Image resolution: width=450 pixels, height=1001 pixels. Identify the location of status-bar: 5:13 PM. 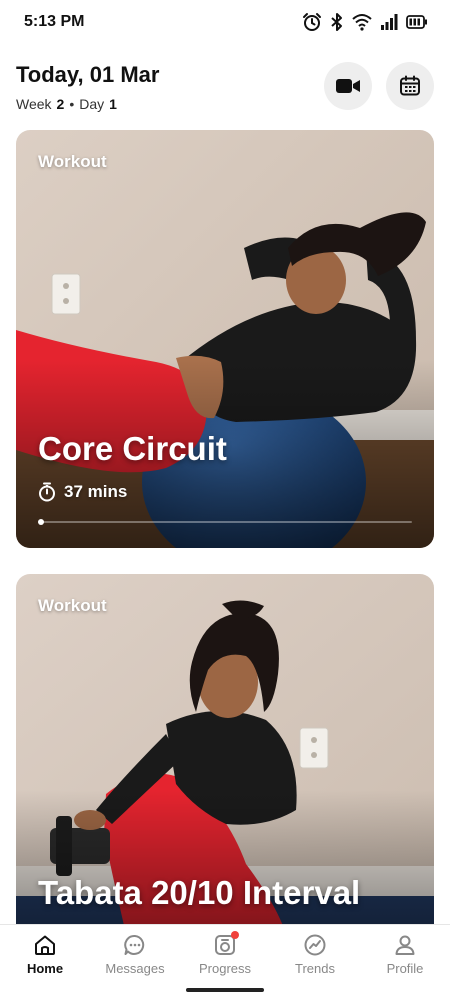
(225, 22).